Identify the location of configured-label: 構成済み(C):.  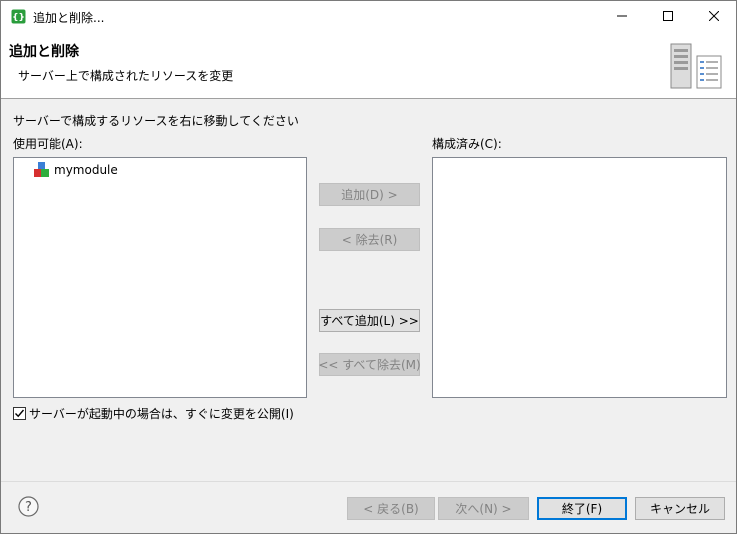
(467, 144).